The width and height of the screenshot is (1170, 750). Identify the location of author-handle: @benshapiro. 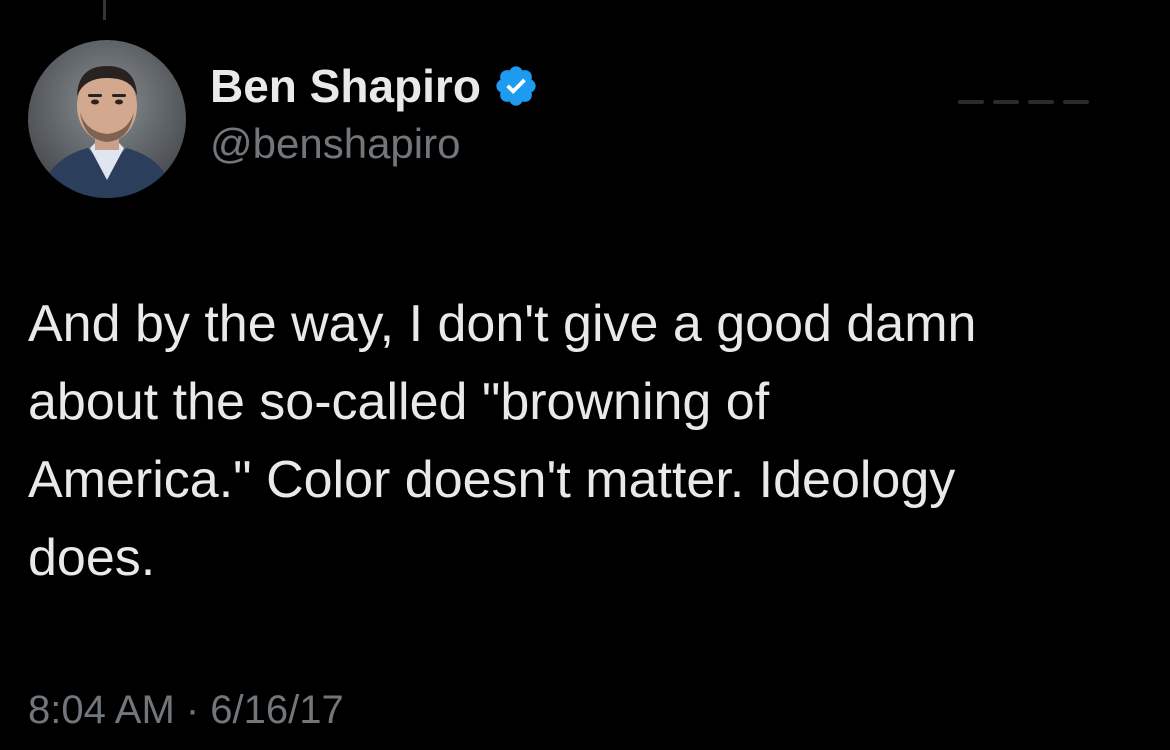
(374, 144).